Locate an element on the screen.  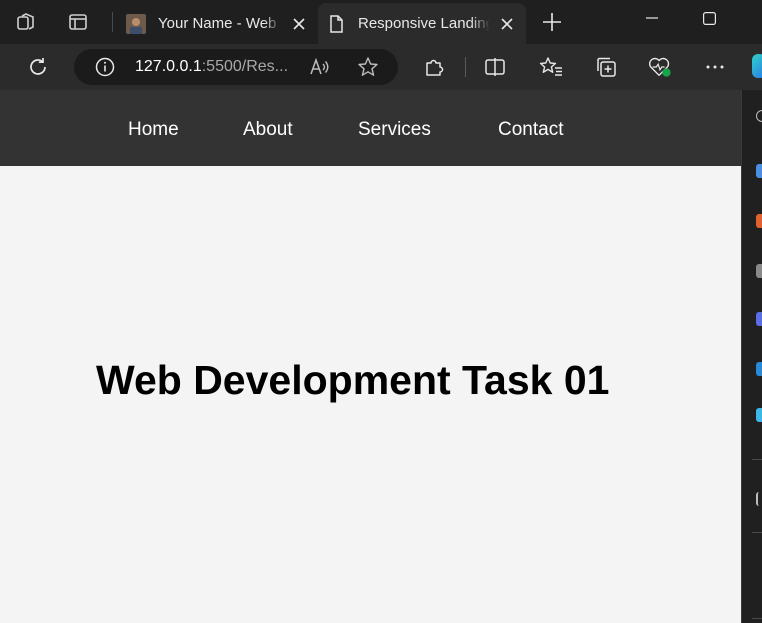
tab-portfolio: Your Name - Web Developer is located at coordinates (218, 23).